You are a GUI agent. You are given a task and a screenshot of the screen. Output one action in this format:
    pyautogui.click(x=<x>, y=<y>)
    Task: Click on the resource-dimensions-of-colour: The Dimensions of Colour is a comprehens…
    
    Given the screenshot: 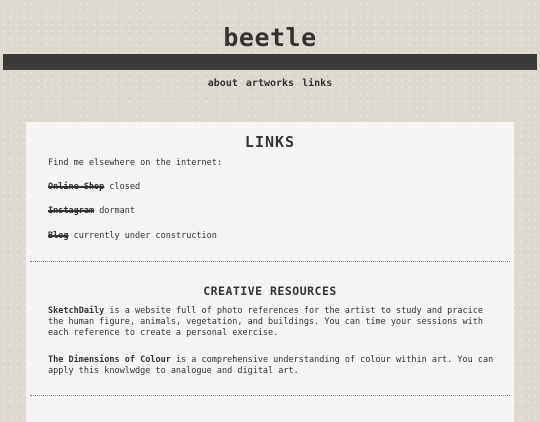 What is the action you would take?
    pyautogui.click(x=272, y=366)
    